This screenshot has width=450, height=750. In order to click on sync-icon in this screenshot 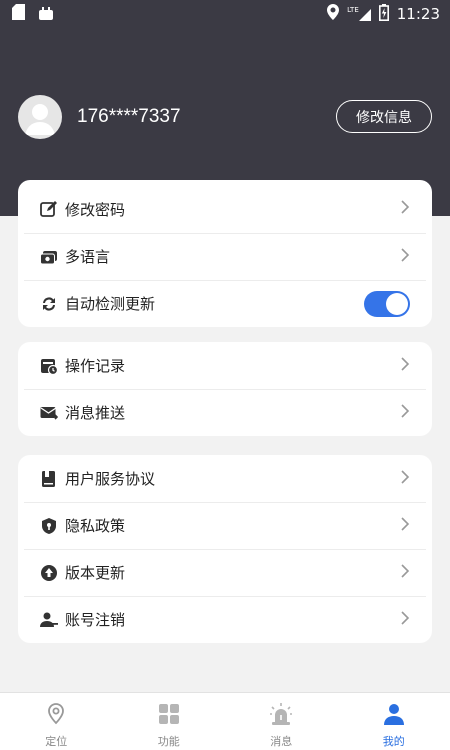, I will do `click(49, 304)`.